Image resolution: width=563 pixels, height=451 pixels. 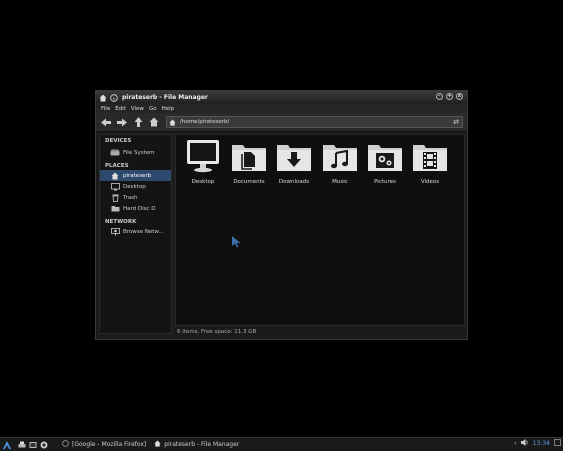 I want to click on taskbar-item-label: pirateserb - File Manager, so click(x=202, y=444).